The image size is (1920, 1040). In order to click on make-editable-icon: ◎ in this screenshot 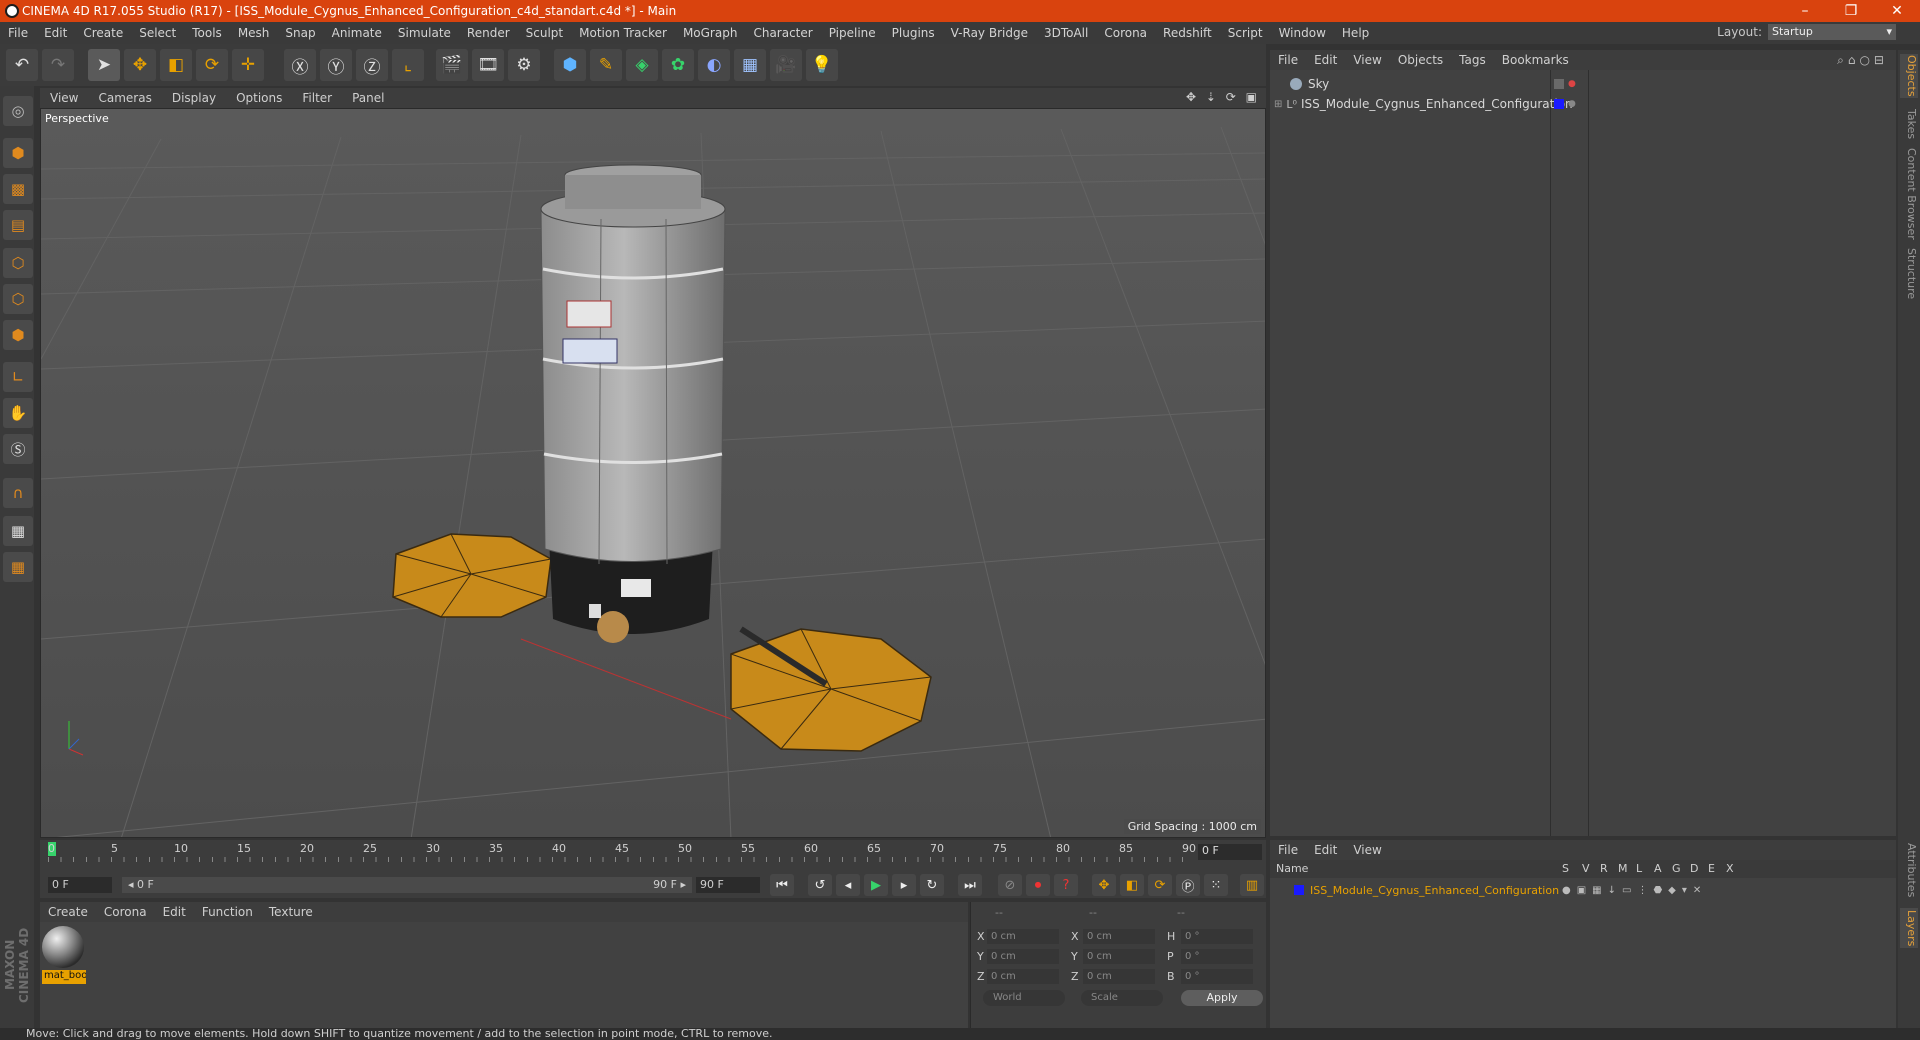, I will do `click(18, 111)`.